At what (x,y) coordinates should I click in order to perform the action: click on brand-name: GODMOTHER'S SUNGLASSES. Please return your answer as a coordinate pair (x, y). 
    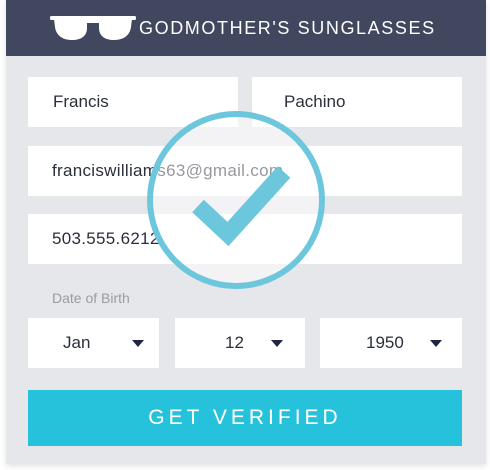
    Looking at the image, I should click on (287, 28).